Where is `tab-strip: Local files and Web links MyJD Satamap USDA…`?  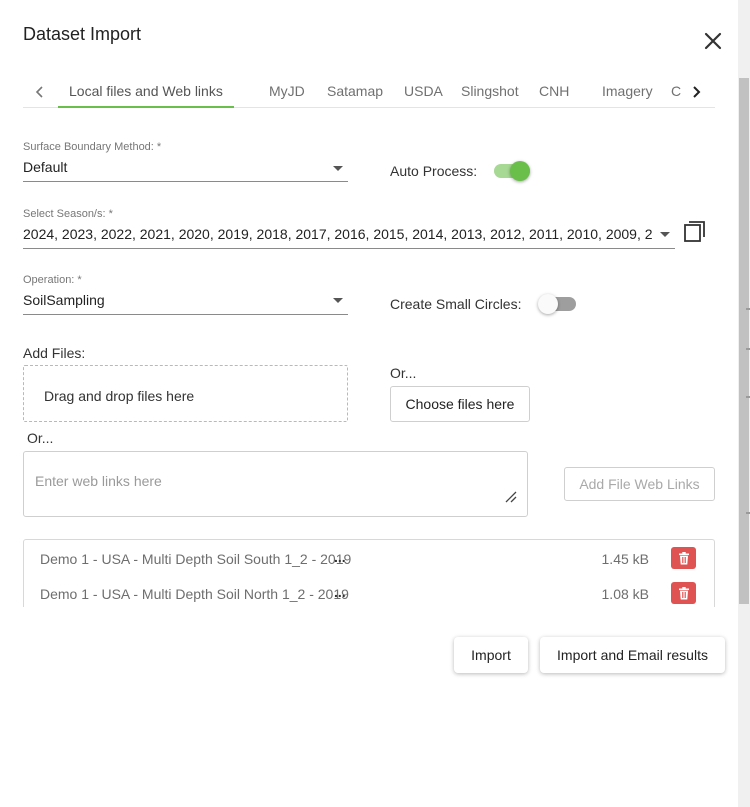 tab-strip: Local files and Web links MyJD Satamap USDA… is located at coordinates (369, 92).